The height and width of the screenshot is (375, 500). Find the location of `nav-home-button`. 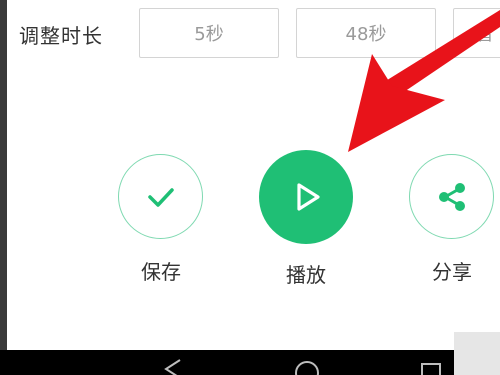

nav-home-button is located at coordinates (307, 362).